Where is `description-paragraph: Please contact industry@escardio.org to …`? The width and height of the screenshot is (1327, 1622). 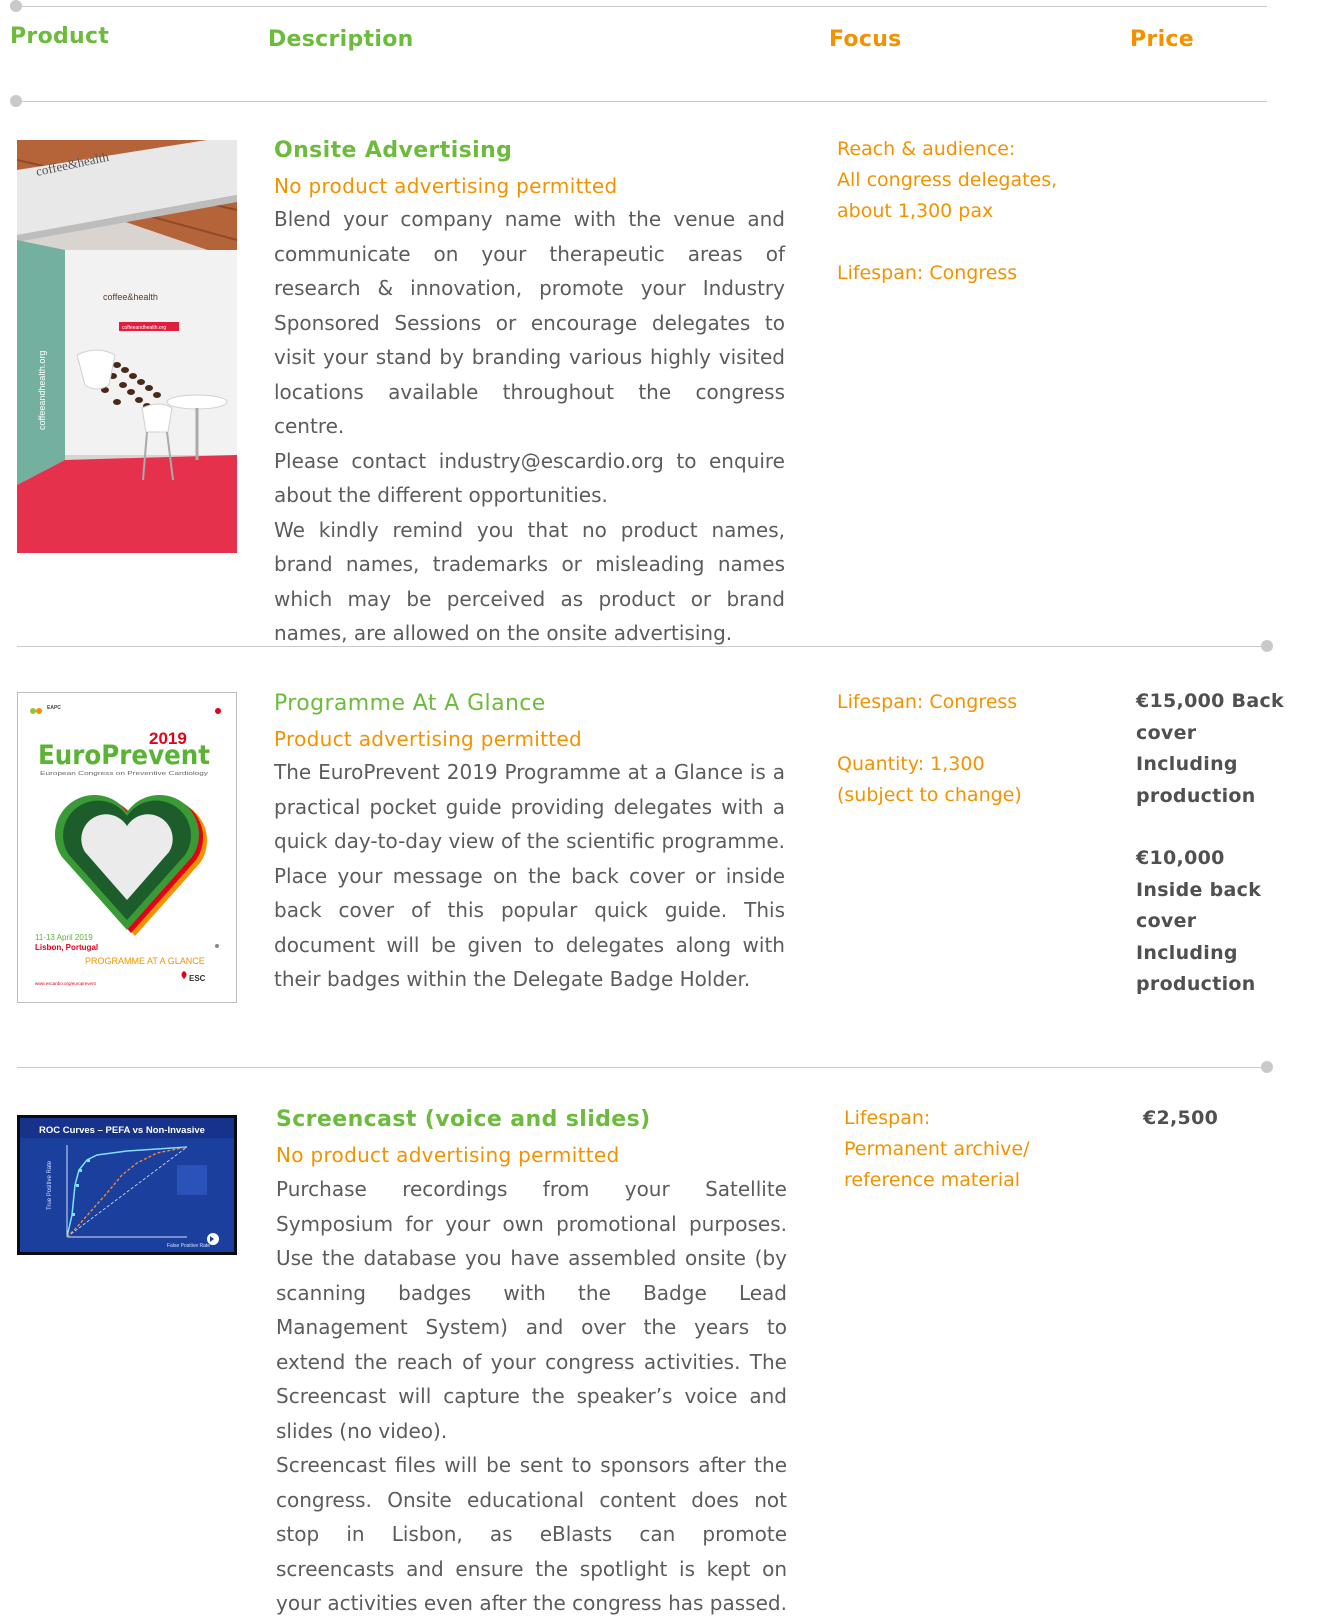
description-paragraph: Please contact industry@escardio.org to … is located at coordinates (529, 478).